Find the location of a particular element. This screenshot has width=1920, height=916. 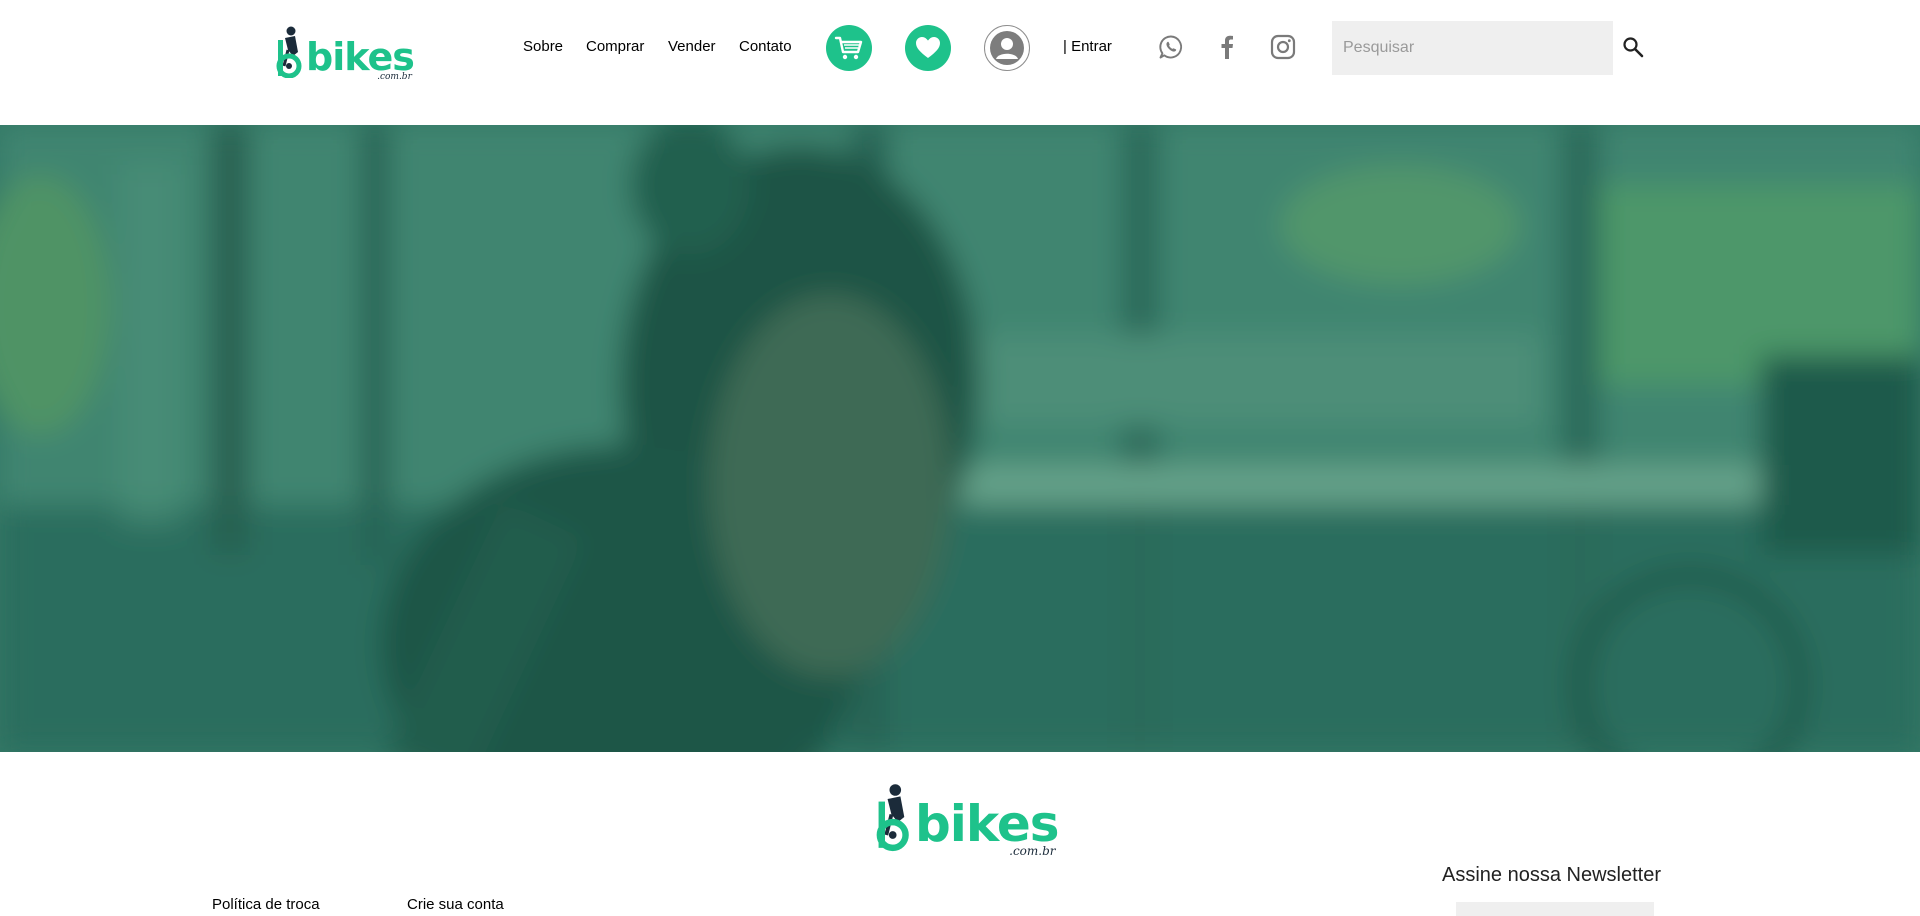

footer-brand-name: bikes is located at coordinates (987, 824).